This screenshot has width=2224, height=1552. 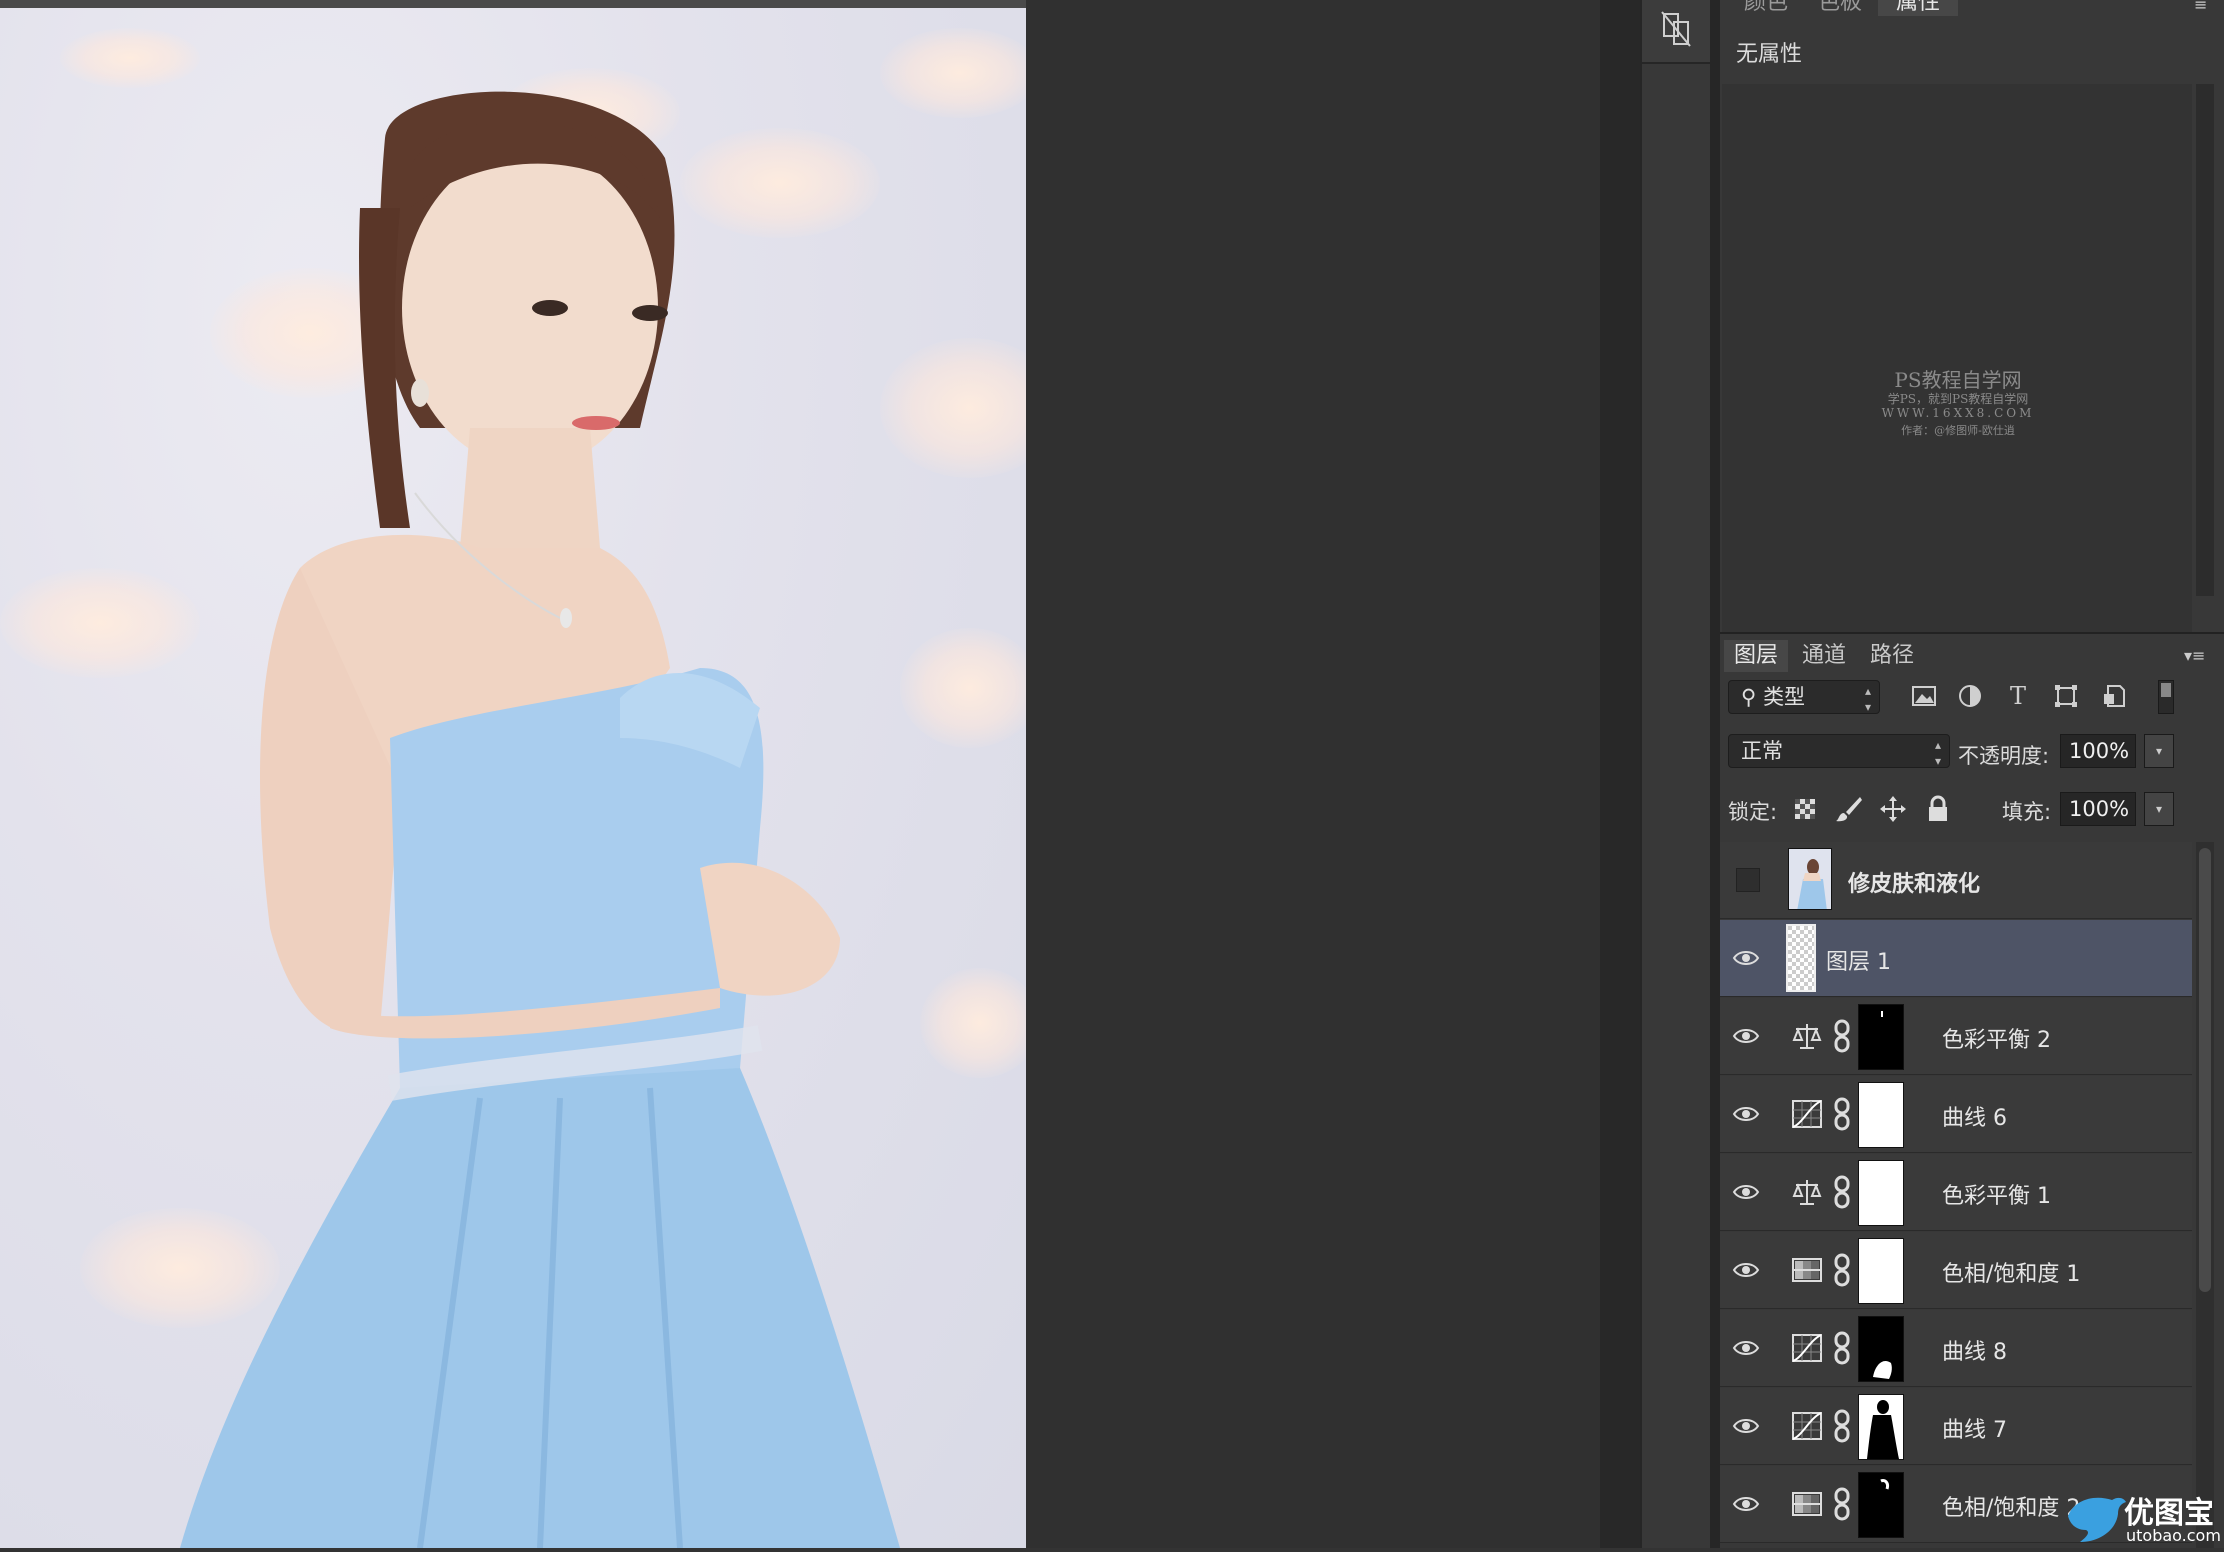 What do you see at coordinates (1974, 1118) in the screenshot?
I see `layer-name: 曲线 6` at bounding box center [1974, 1118].